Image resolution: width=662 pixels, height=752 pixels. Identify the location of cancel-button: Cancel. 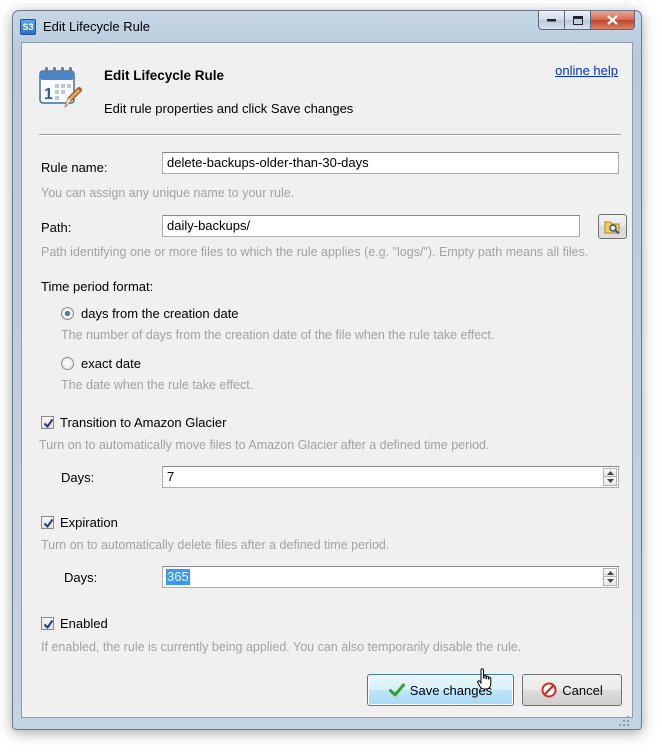
(572, 690).